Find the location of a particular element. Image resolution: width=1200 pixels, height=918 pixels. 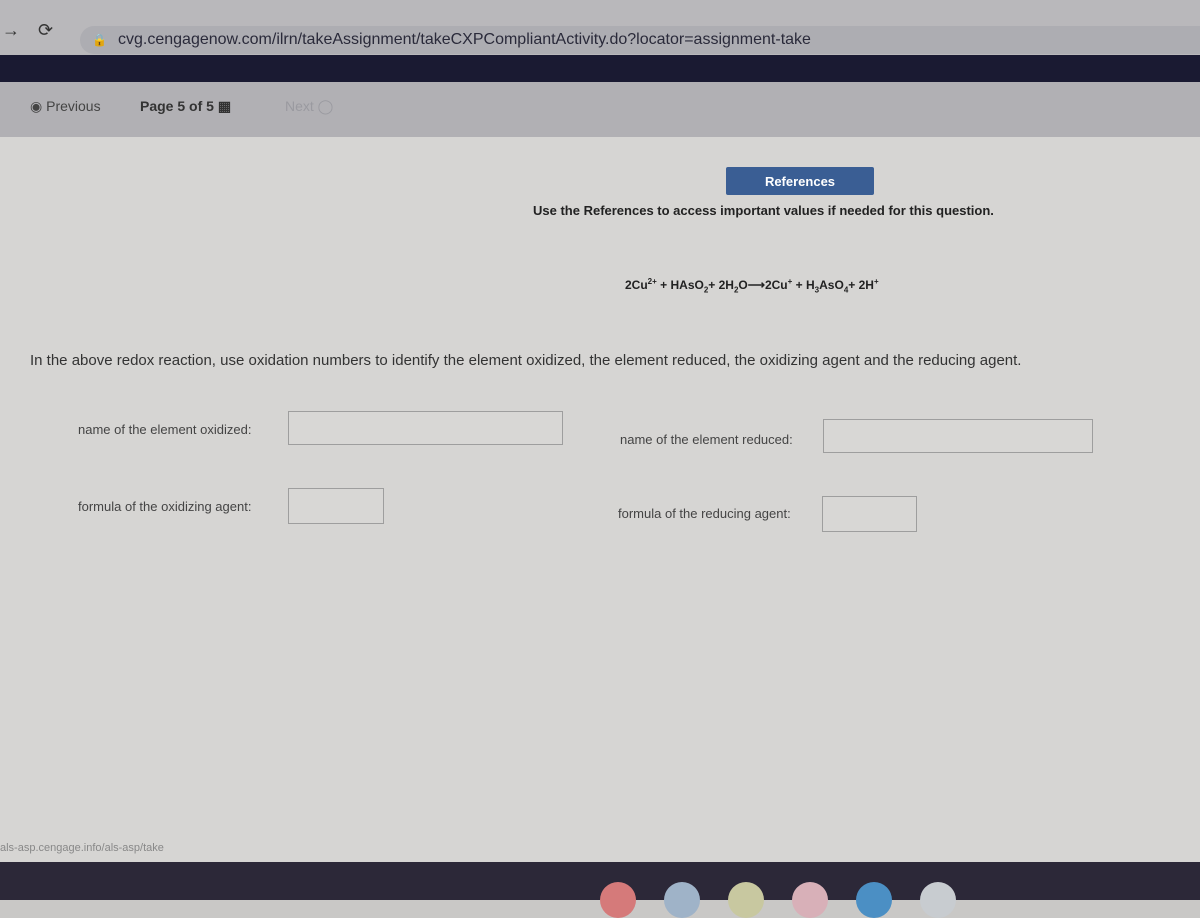

next-button: Next ◯ is located at coordinates (309, 106).